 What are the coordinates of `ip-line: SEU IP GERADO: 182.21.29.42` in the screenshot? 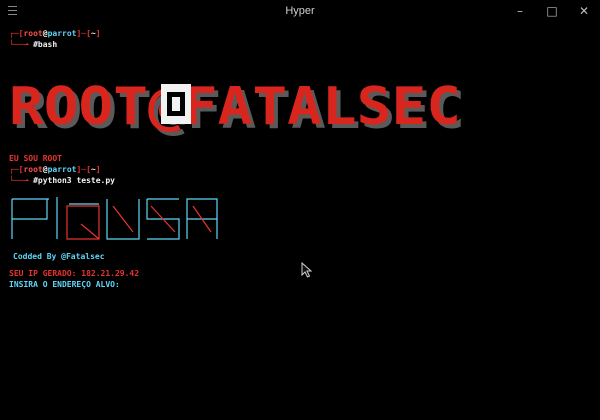 It's located at (74, 273).